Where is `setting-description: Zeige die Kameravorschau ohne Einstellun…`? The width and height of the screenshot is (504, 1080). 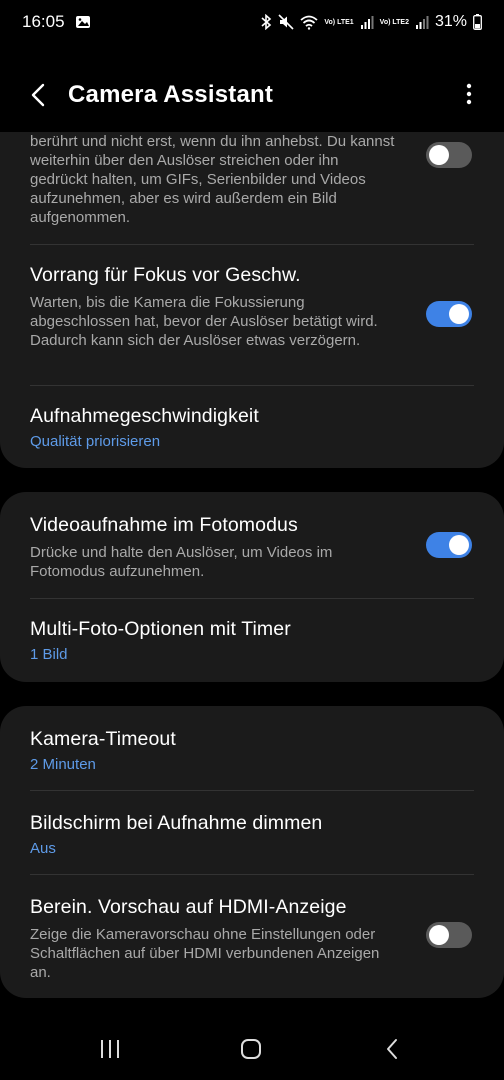 setting-description: Zeige die Kameravorschau ohne Einstellun… is located at coordinates (205, 953).